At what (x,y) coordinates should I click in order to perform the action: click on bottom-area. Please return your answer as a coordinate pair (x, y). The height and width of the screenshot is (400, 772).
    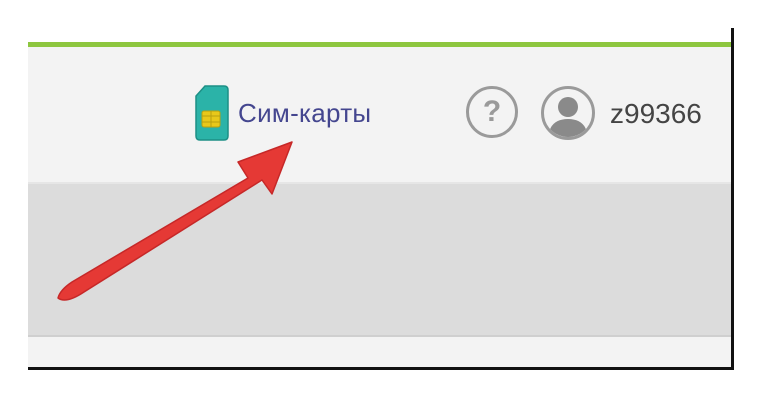
    Looking at the image, I should click on (379, 352).